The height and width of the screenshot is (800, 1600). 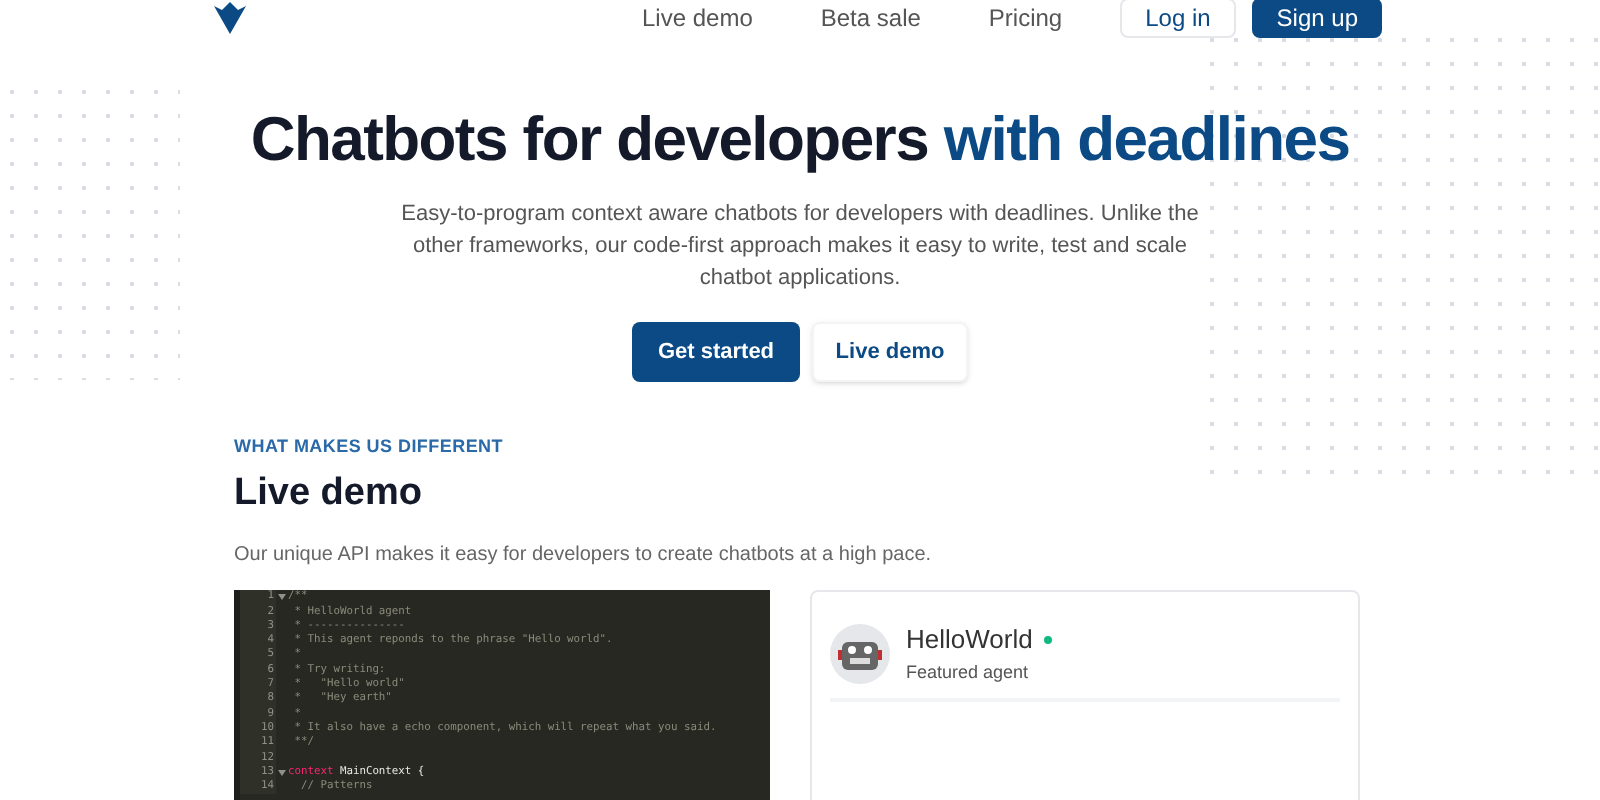 I want to click on code-editor, so click(x=502, y=695).